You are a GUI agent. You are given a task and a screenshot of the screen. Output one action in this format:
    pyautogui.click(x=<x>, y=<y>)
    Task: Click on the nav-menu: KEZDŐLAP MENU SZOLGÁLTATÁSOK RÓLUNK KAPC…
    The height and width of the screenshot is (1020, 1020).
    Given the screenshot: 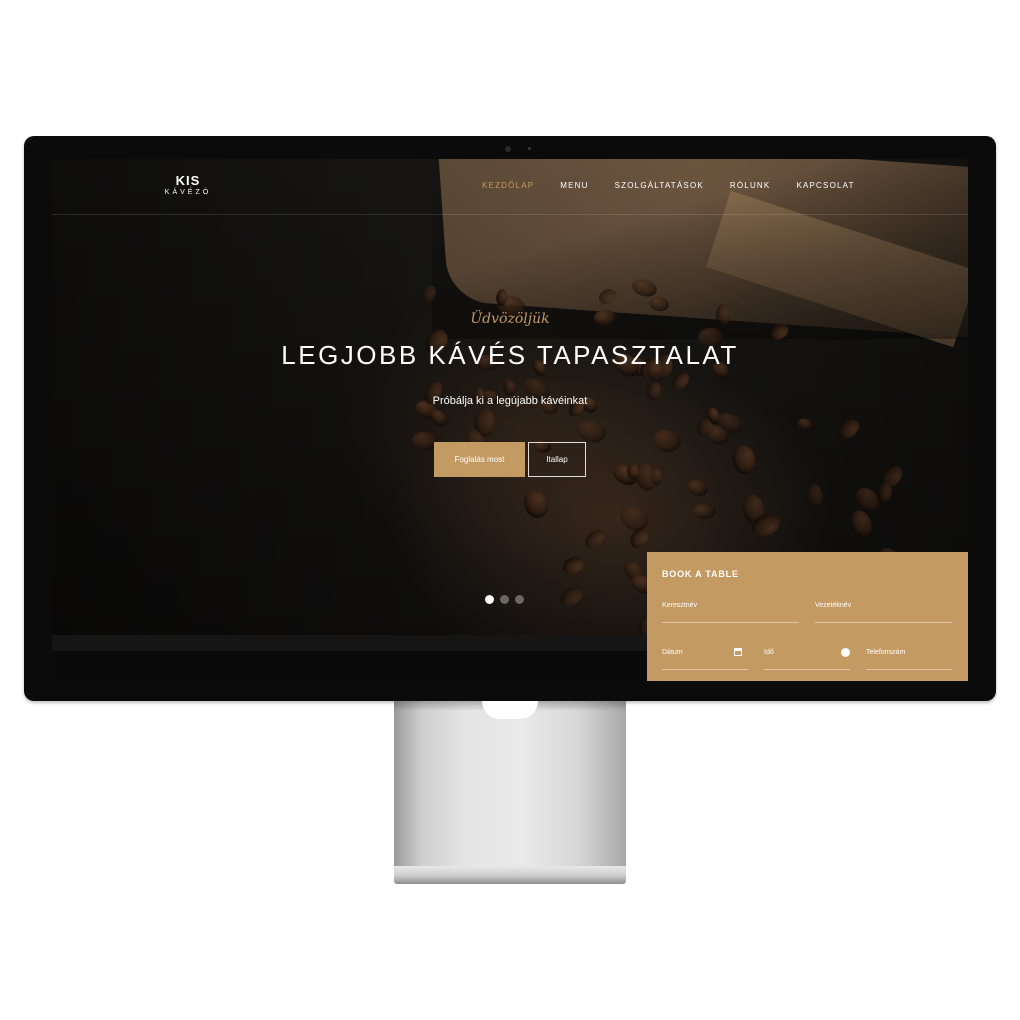 What is the action you would take?
    pyautogui.click(x=681, y=188)
    